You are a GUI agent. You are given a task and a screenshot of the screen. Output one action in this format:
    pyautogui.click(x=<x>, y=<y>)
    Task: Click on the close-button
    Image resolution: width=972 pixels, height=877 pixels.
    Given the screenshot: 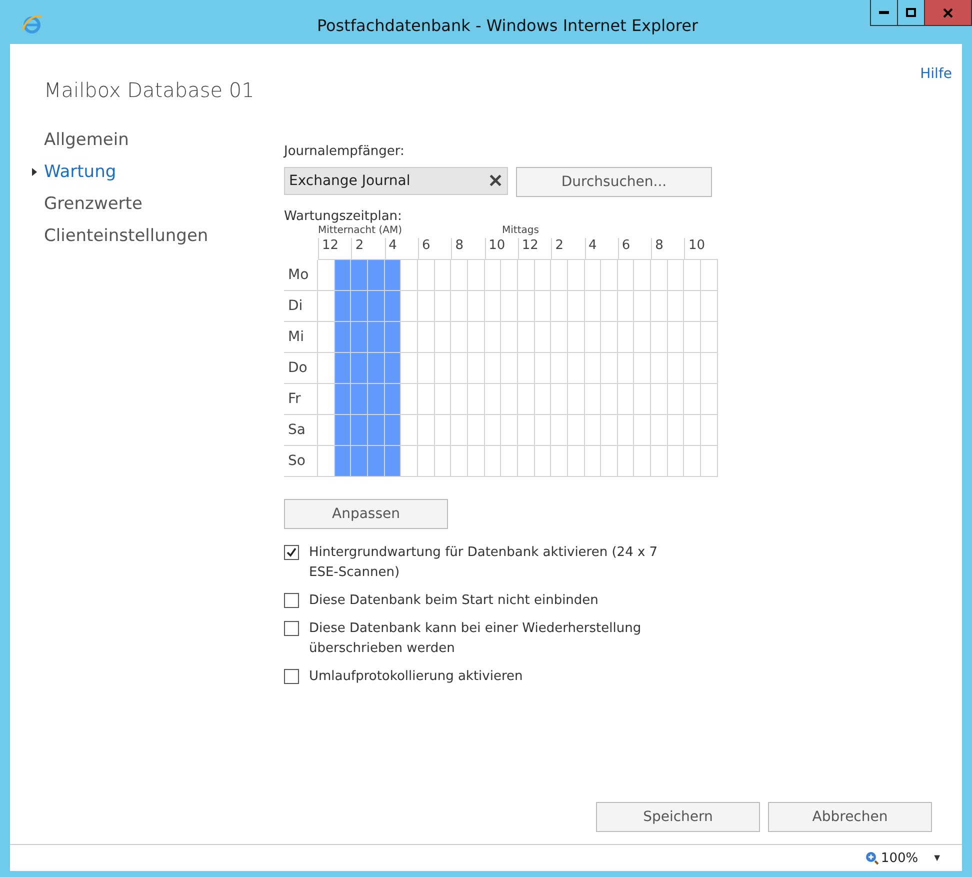 What is the action you would take?
    pyautogui.click(x=948, y=13)
    